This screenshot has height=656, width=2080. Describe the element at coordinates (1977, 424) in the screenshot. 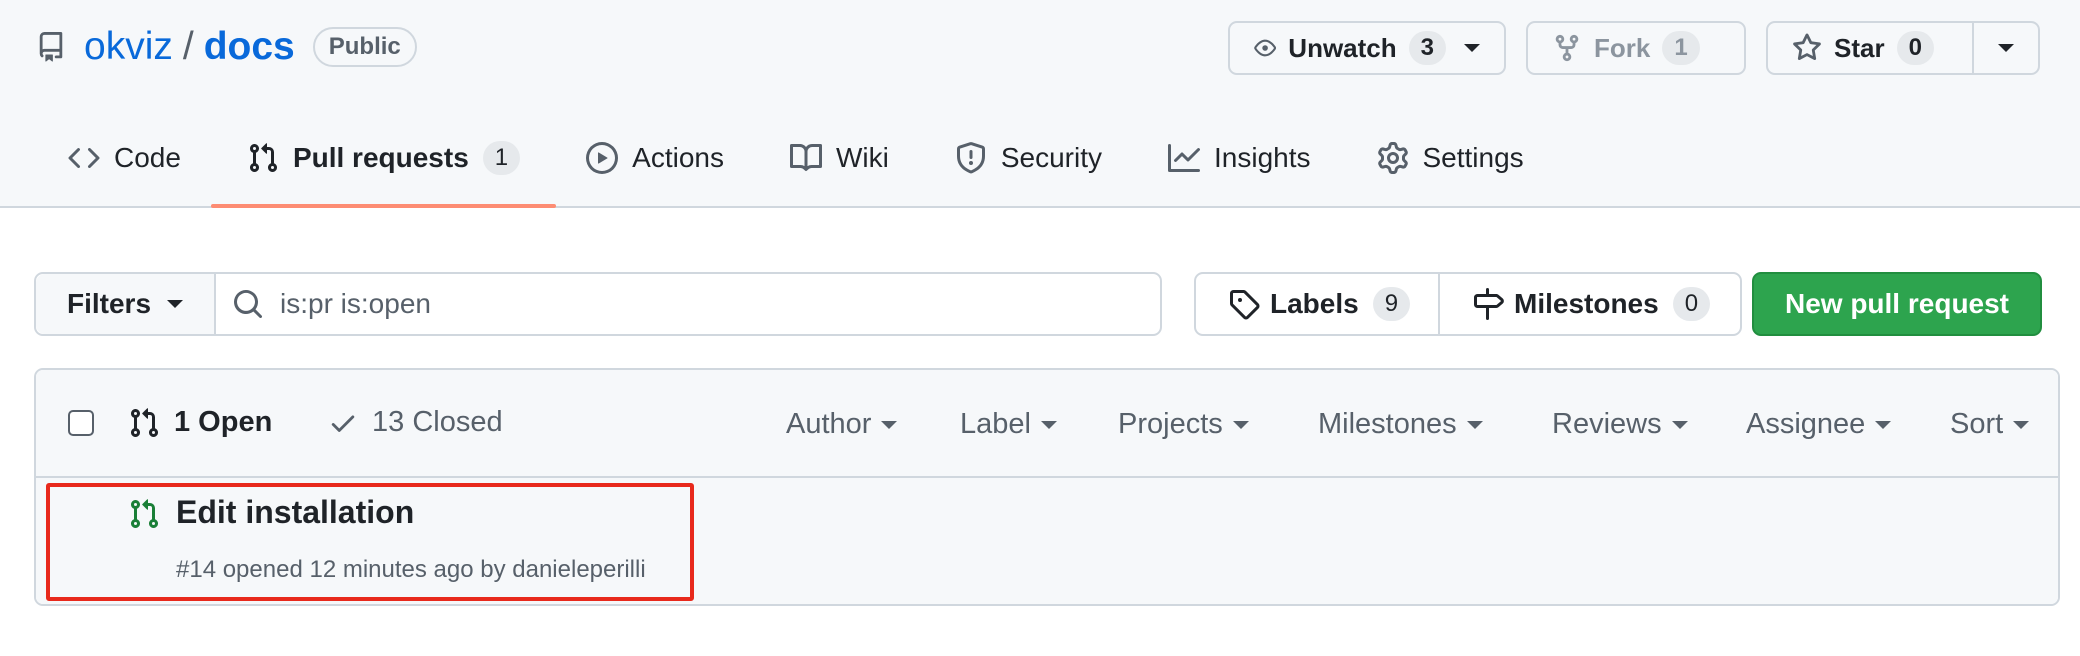

I see `sort-filter-label: Sort` at that location.